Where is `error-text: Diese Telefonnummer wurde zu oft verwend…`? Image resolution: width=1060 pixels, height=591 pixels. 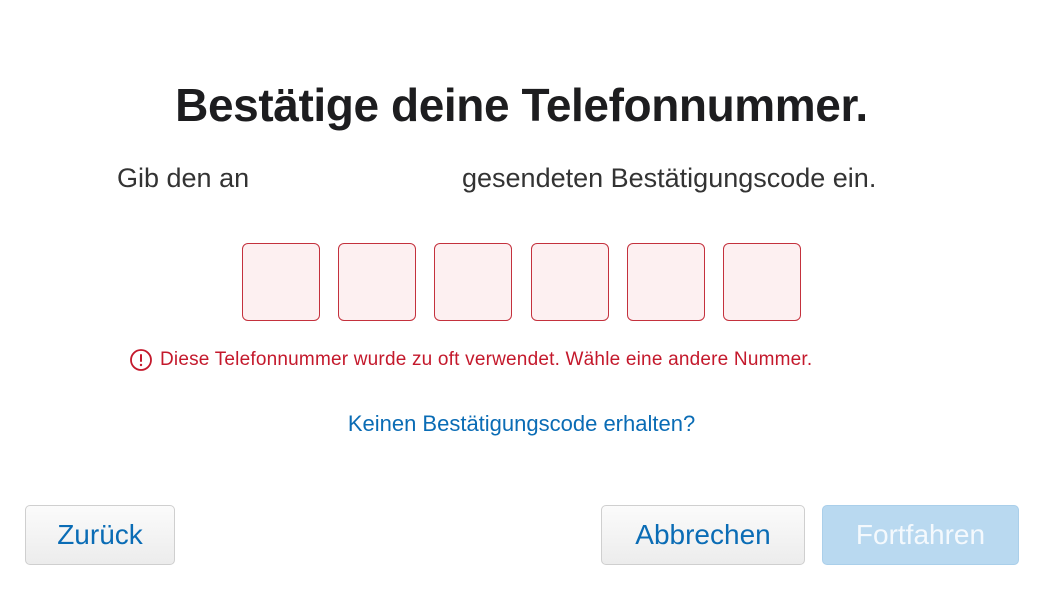
error-text: Diese Telefonnummer wurde zu oft verwend… is located at coordinates (486, 359).